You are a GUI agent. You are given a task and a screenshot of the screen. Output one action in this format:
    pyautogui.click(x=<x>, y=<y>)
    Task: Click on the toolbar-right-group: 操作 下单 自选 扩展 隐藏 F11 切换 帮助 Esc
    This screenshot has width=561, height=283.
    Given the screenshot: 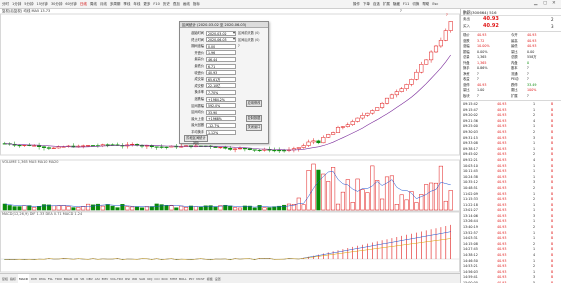 What is the action you would take?
    pyautogui.click(x=395, y=4)
    